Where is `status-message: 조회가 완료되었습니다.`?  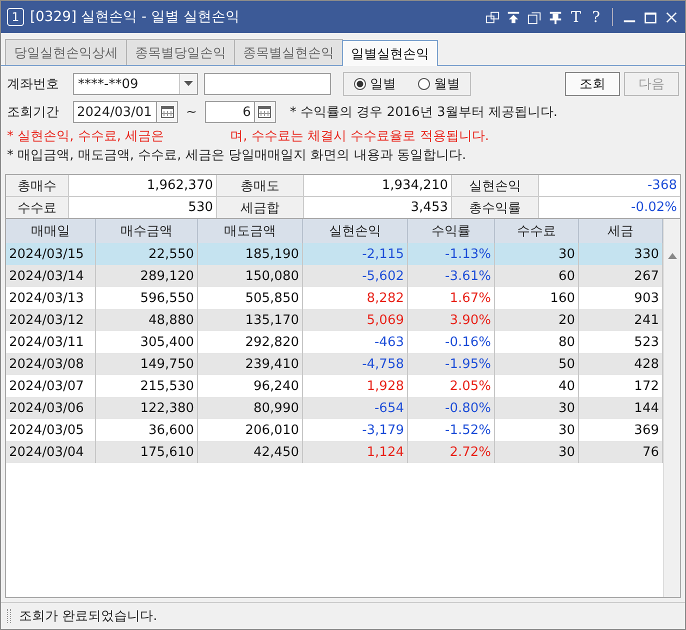 status-message: 조회가 완료되었습니다. is located at coordinates (88, 616).